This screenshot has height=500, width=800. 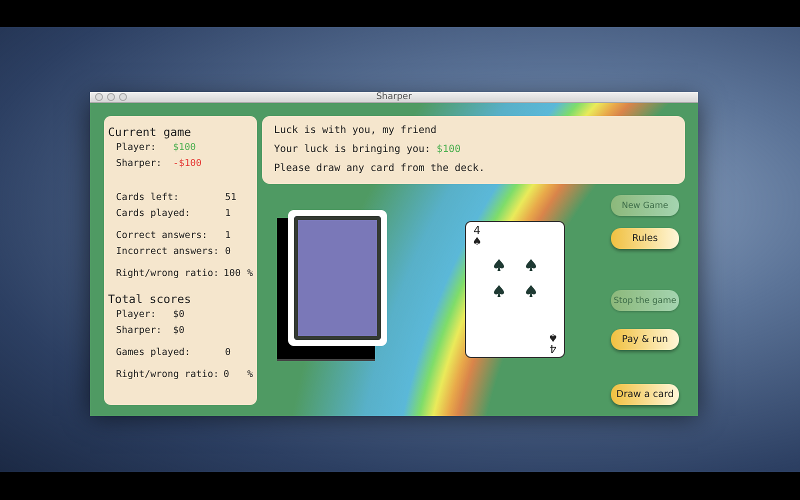 I want to click on stat-value: -$100, so click(x=187, y=164).